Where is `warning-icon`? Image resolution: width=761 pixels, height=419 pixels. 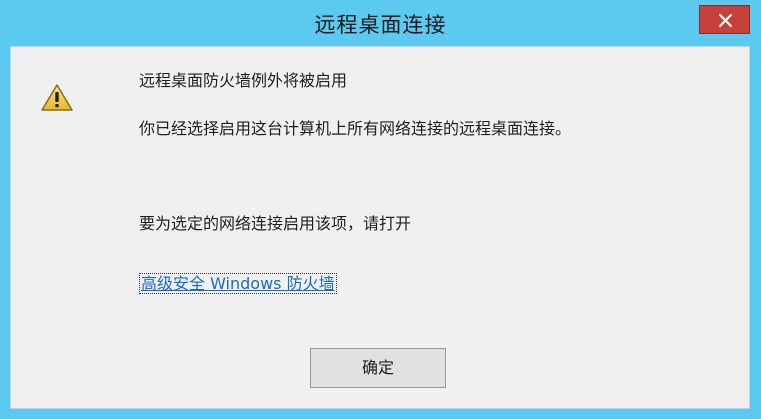 warning-icon is located at coordinates (57, 97).